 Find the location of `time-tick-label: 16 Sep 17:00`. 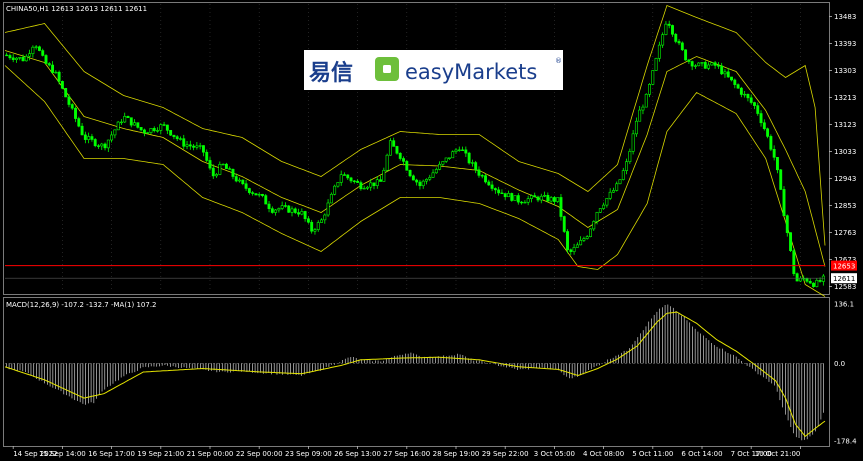

time-tick-label: 16 Sep 17:00 is located at coordinates (111, 454).